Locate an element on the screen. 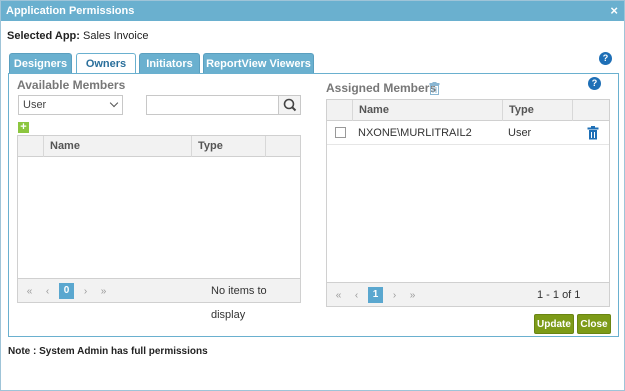 The width and height of the screenshot is (625, 391). selected-app: Selected App: Sales Invoice is located at coordinates (77, 36).